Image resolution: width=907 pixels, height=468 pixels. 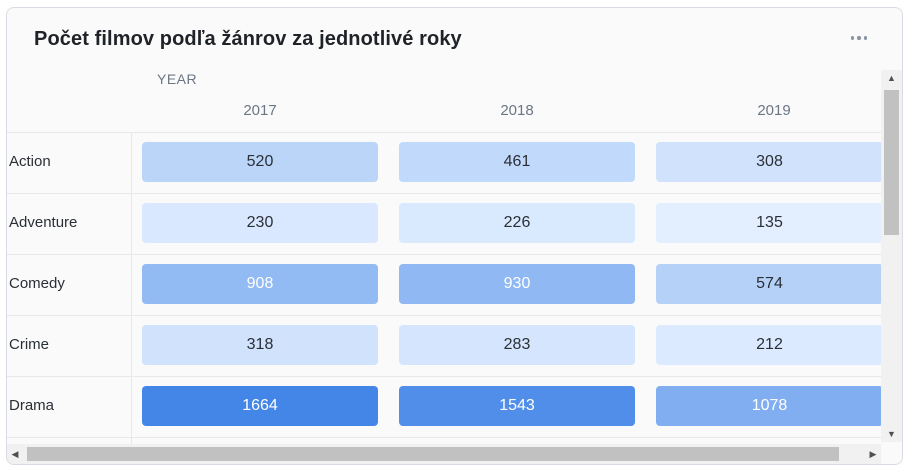 What do you see at coordinates (769, 162) in the screenshot?
I see `value-cell-action-2019: 308` at bounding box center [769, 162].